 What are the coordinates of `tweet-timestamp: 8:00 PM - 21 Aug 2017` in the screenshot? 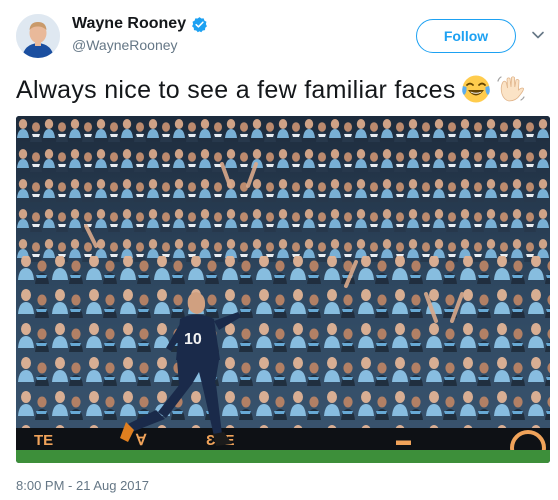 It's located at (82, 485).